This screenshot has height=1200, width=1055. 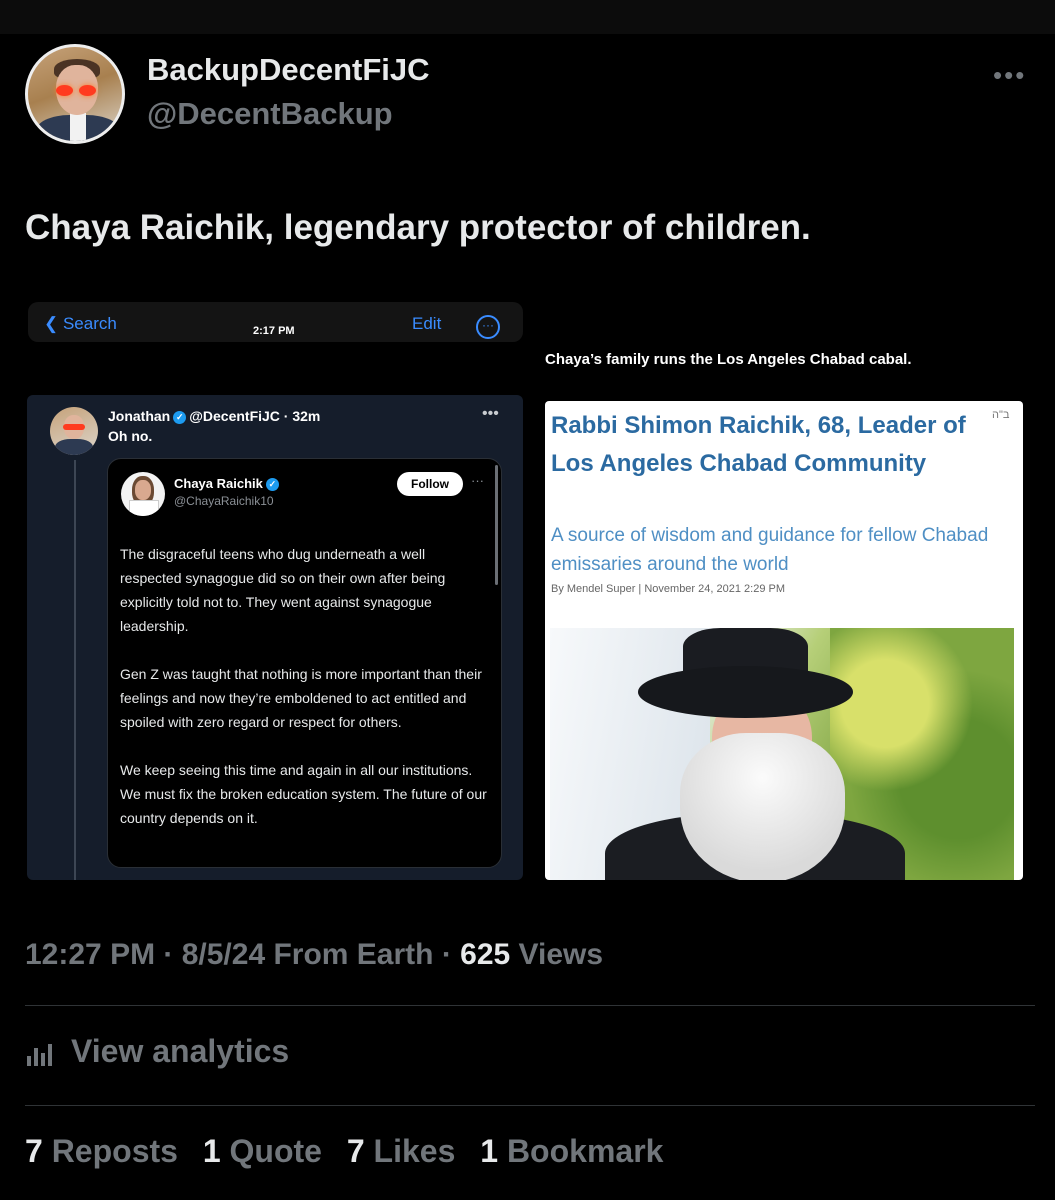 What do you see at coordinates (255, 416) in the screenshot?
I see `embedded-handle-time: @DecentFiJC · 32m` at bounding box center [255, 416].